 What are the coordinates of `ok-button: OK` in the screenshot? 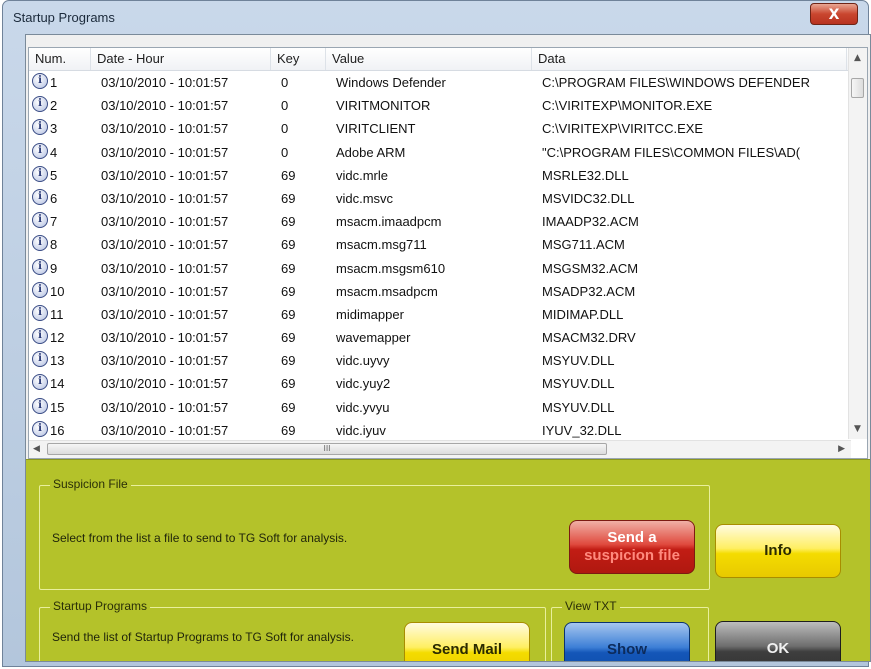 It's located at (778, 641).